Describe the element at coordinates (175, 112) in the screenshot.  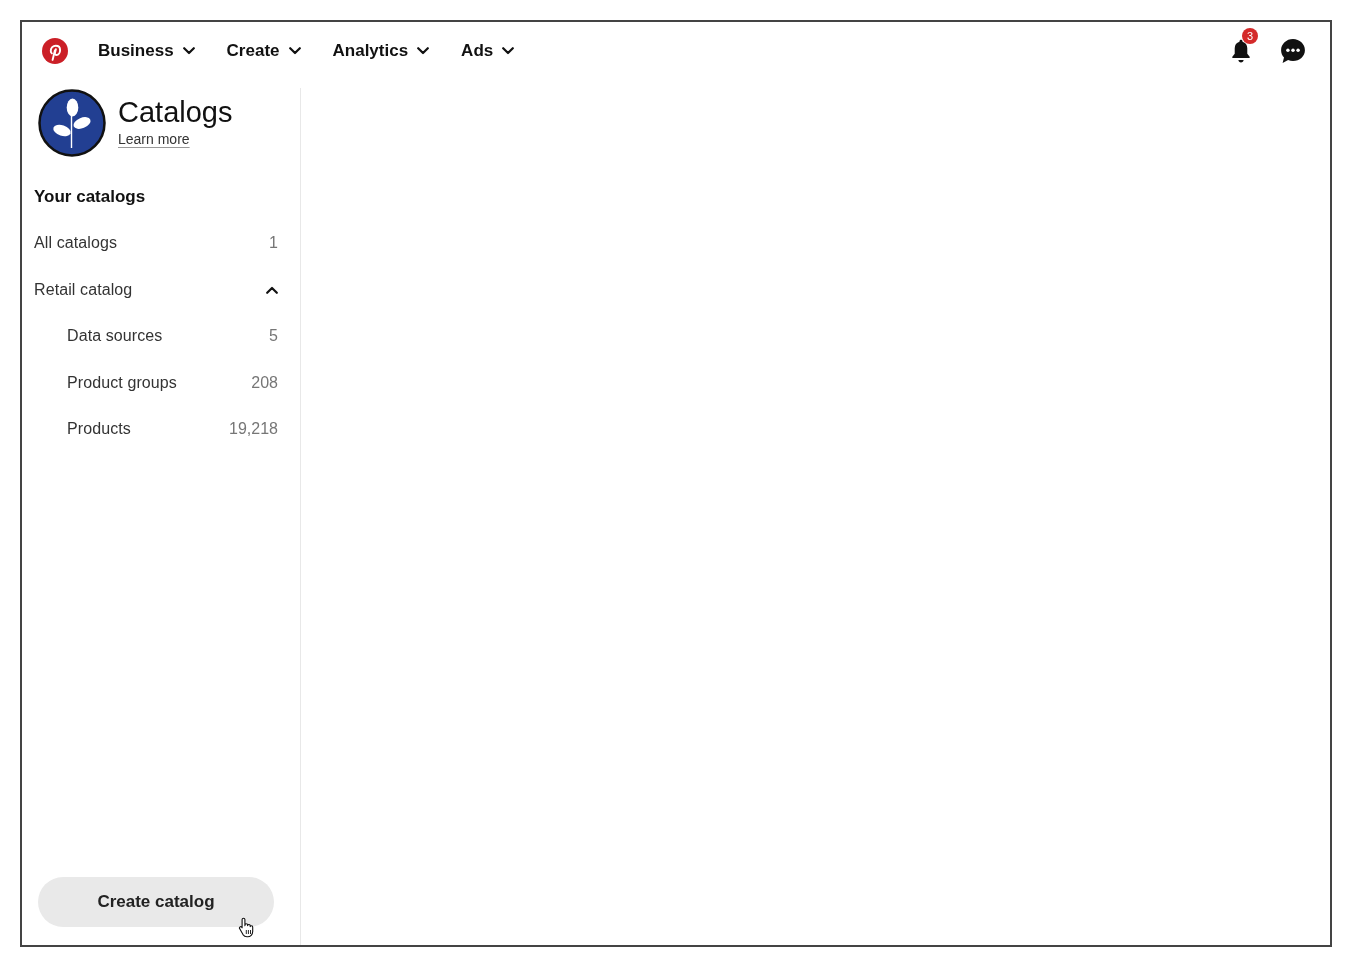
I see `page-title: Catalogs` at that location.